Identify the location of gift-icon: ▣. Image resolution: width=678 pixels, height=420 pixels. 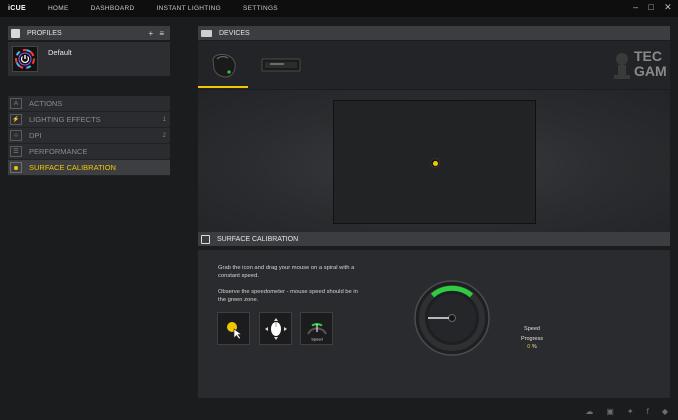
(610, 411).